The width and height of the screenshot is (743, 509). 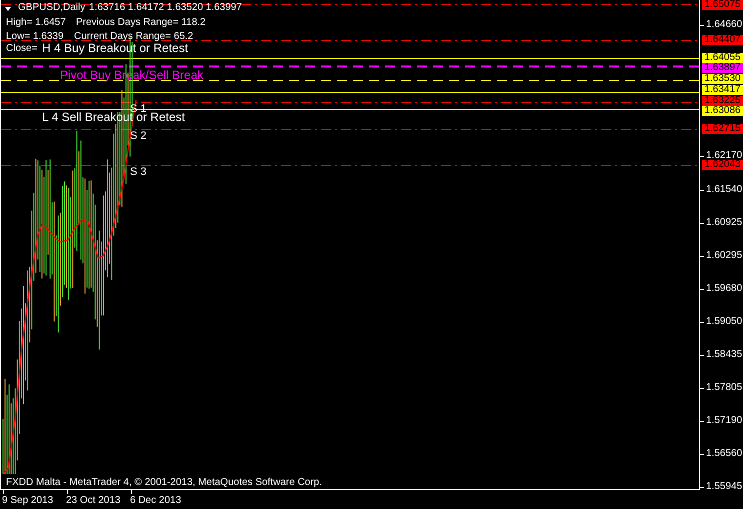 What do you see at coordinates (724, 421) in the screenshot?
I see `price-axis-label: 1.57190` at bounding box center [724, 421].